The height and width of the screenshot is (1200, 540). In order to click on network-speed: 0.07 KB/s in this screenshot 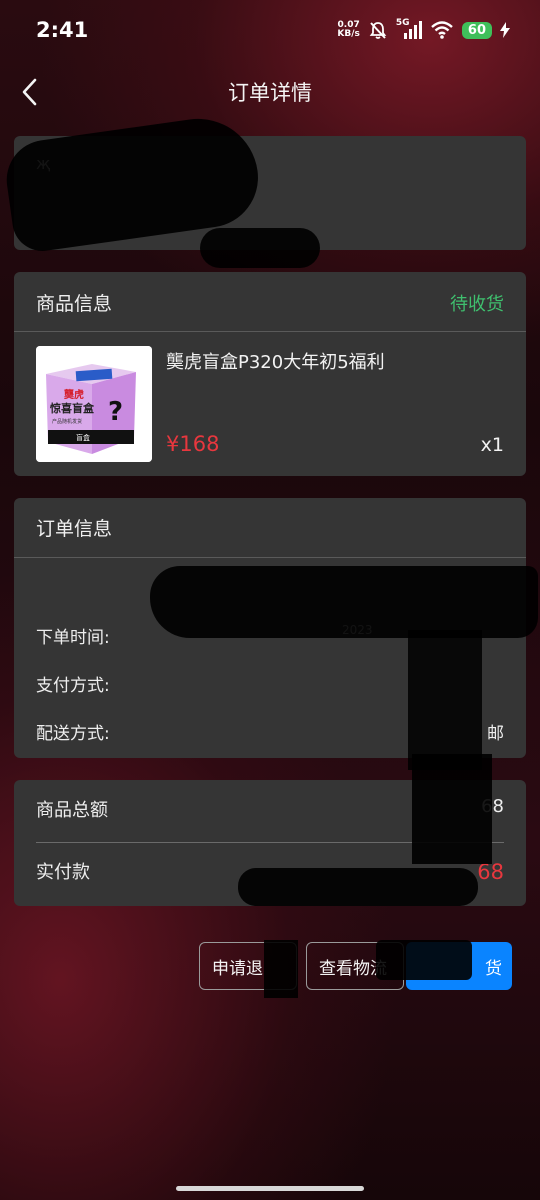, I will do `click(348, 30)`.